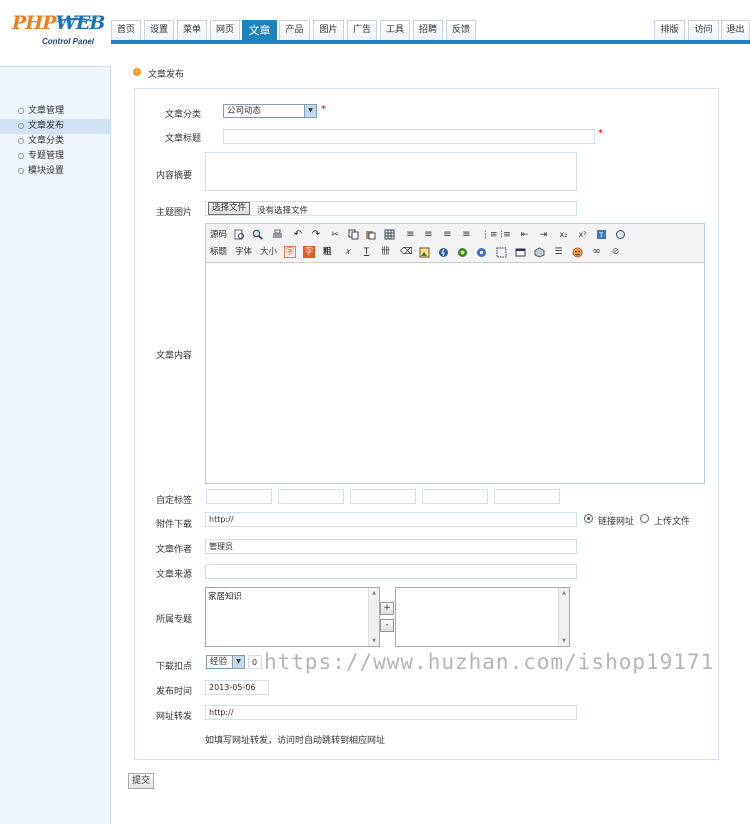 The width and height of the screenshot is (750, 824). I want to click on radio-link, so click(588, 518).